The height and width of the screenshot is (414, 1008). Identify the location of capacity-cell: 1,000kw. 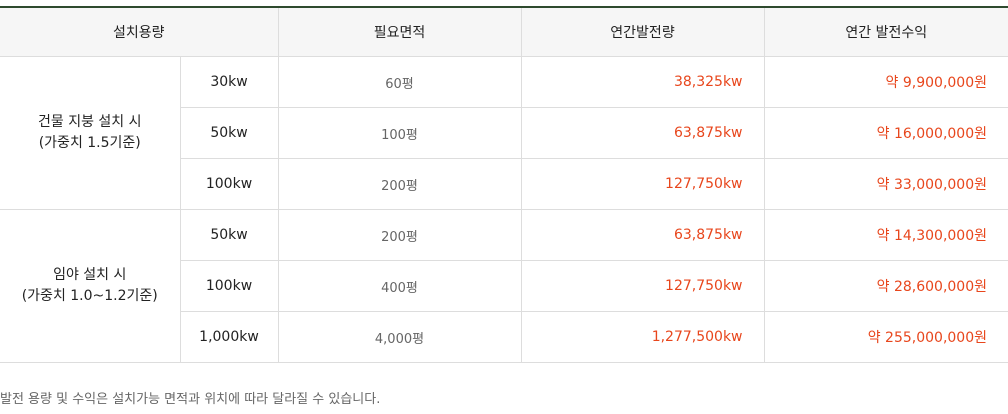
(228, 337).